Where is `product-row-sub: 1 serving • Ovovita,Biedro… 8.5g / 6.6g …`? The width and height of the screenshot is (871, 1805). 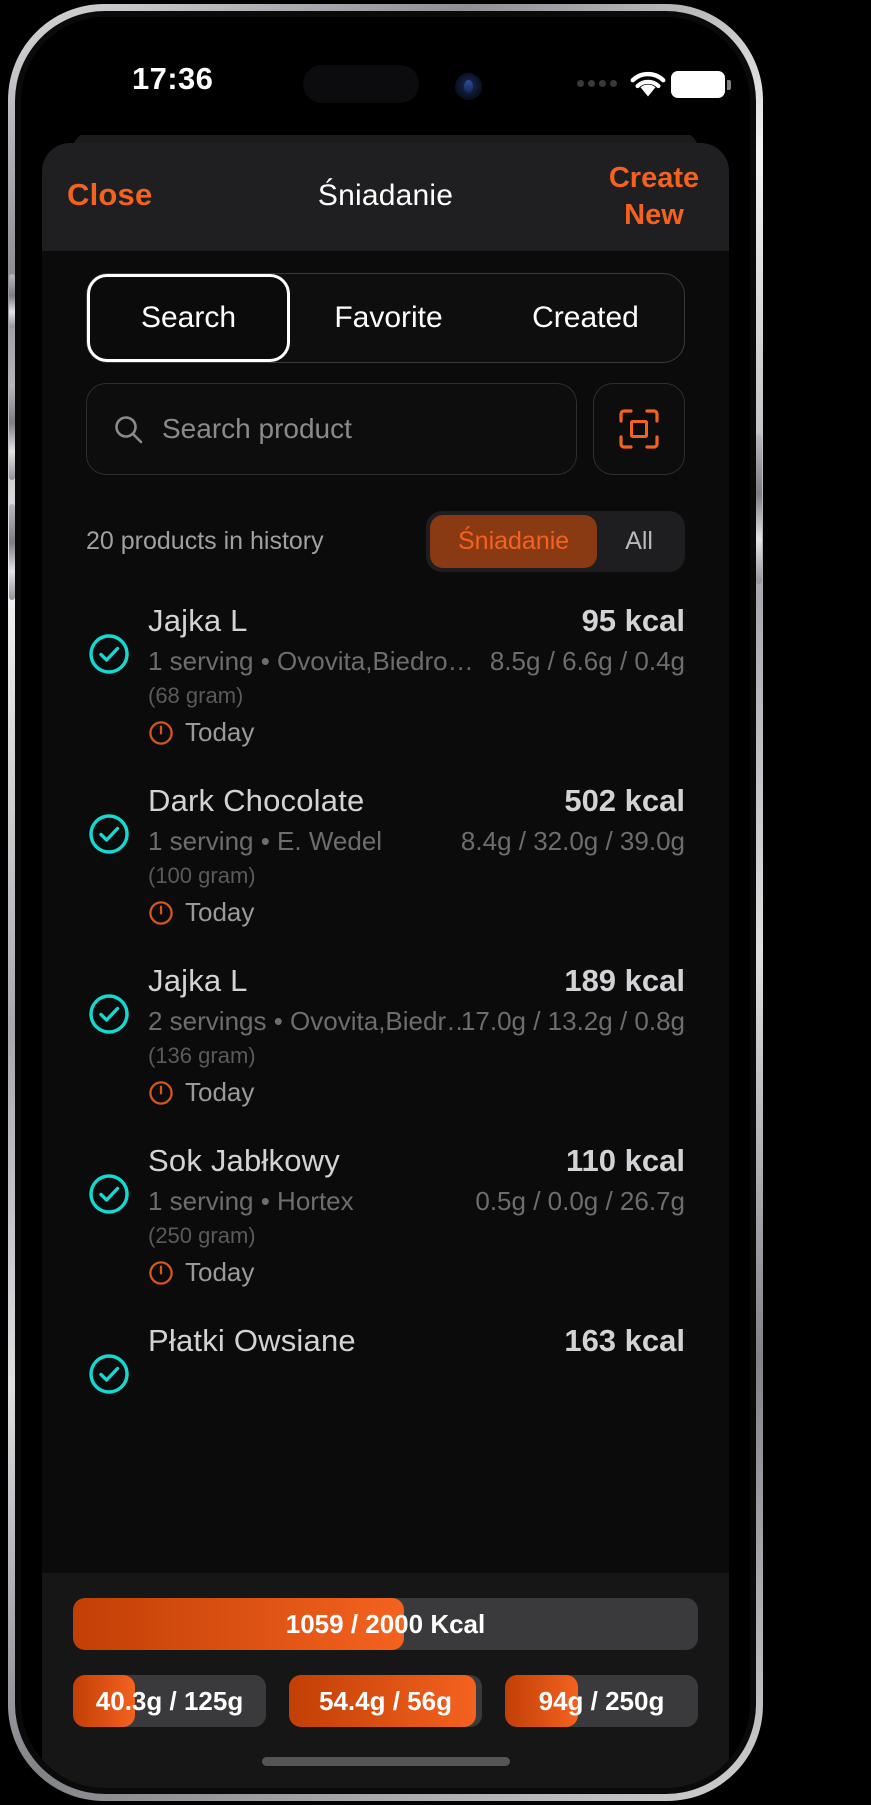 product-row-sub: 1 serving • Ovovita,Biedro… 8.5g / 6.6g … is located at coordinates (416, 661).